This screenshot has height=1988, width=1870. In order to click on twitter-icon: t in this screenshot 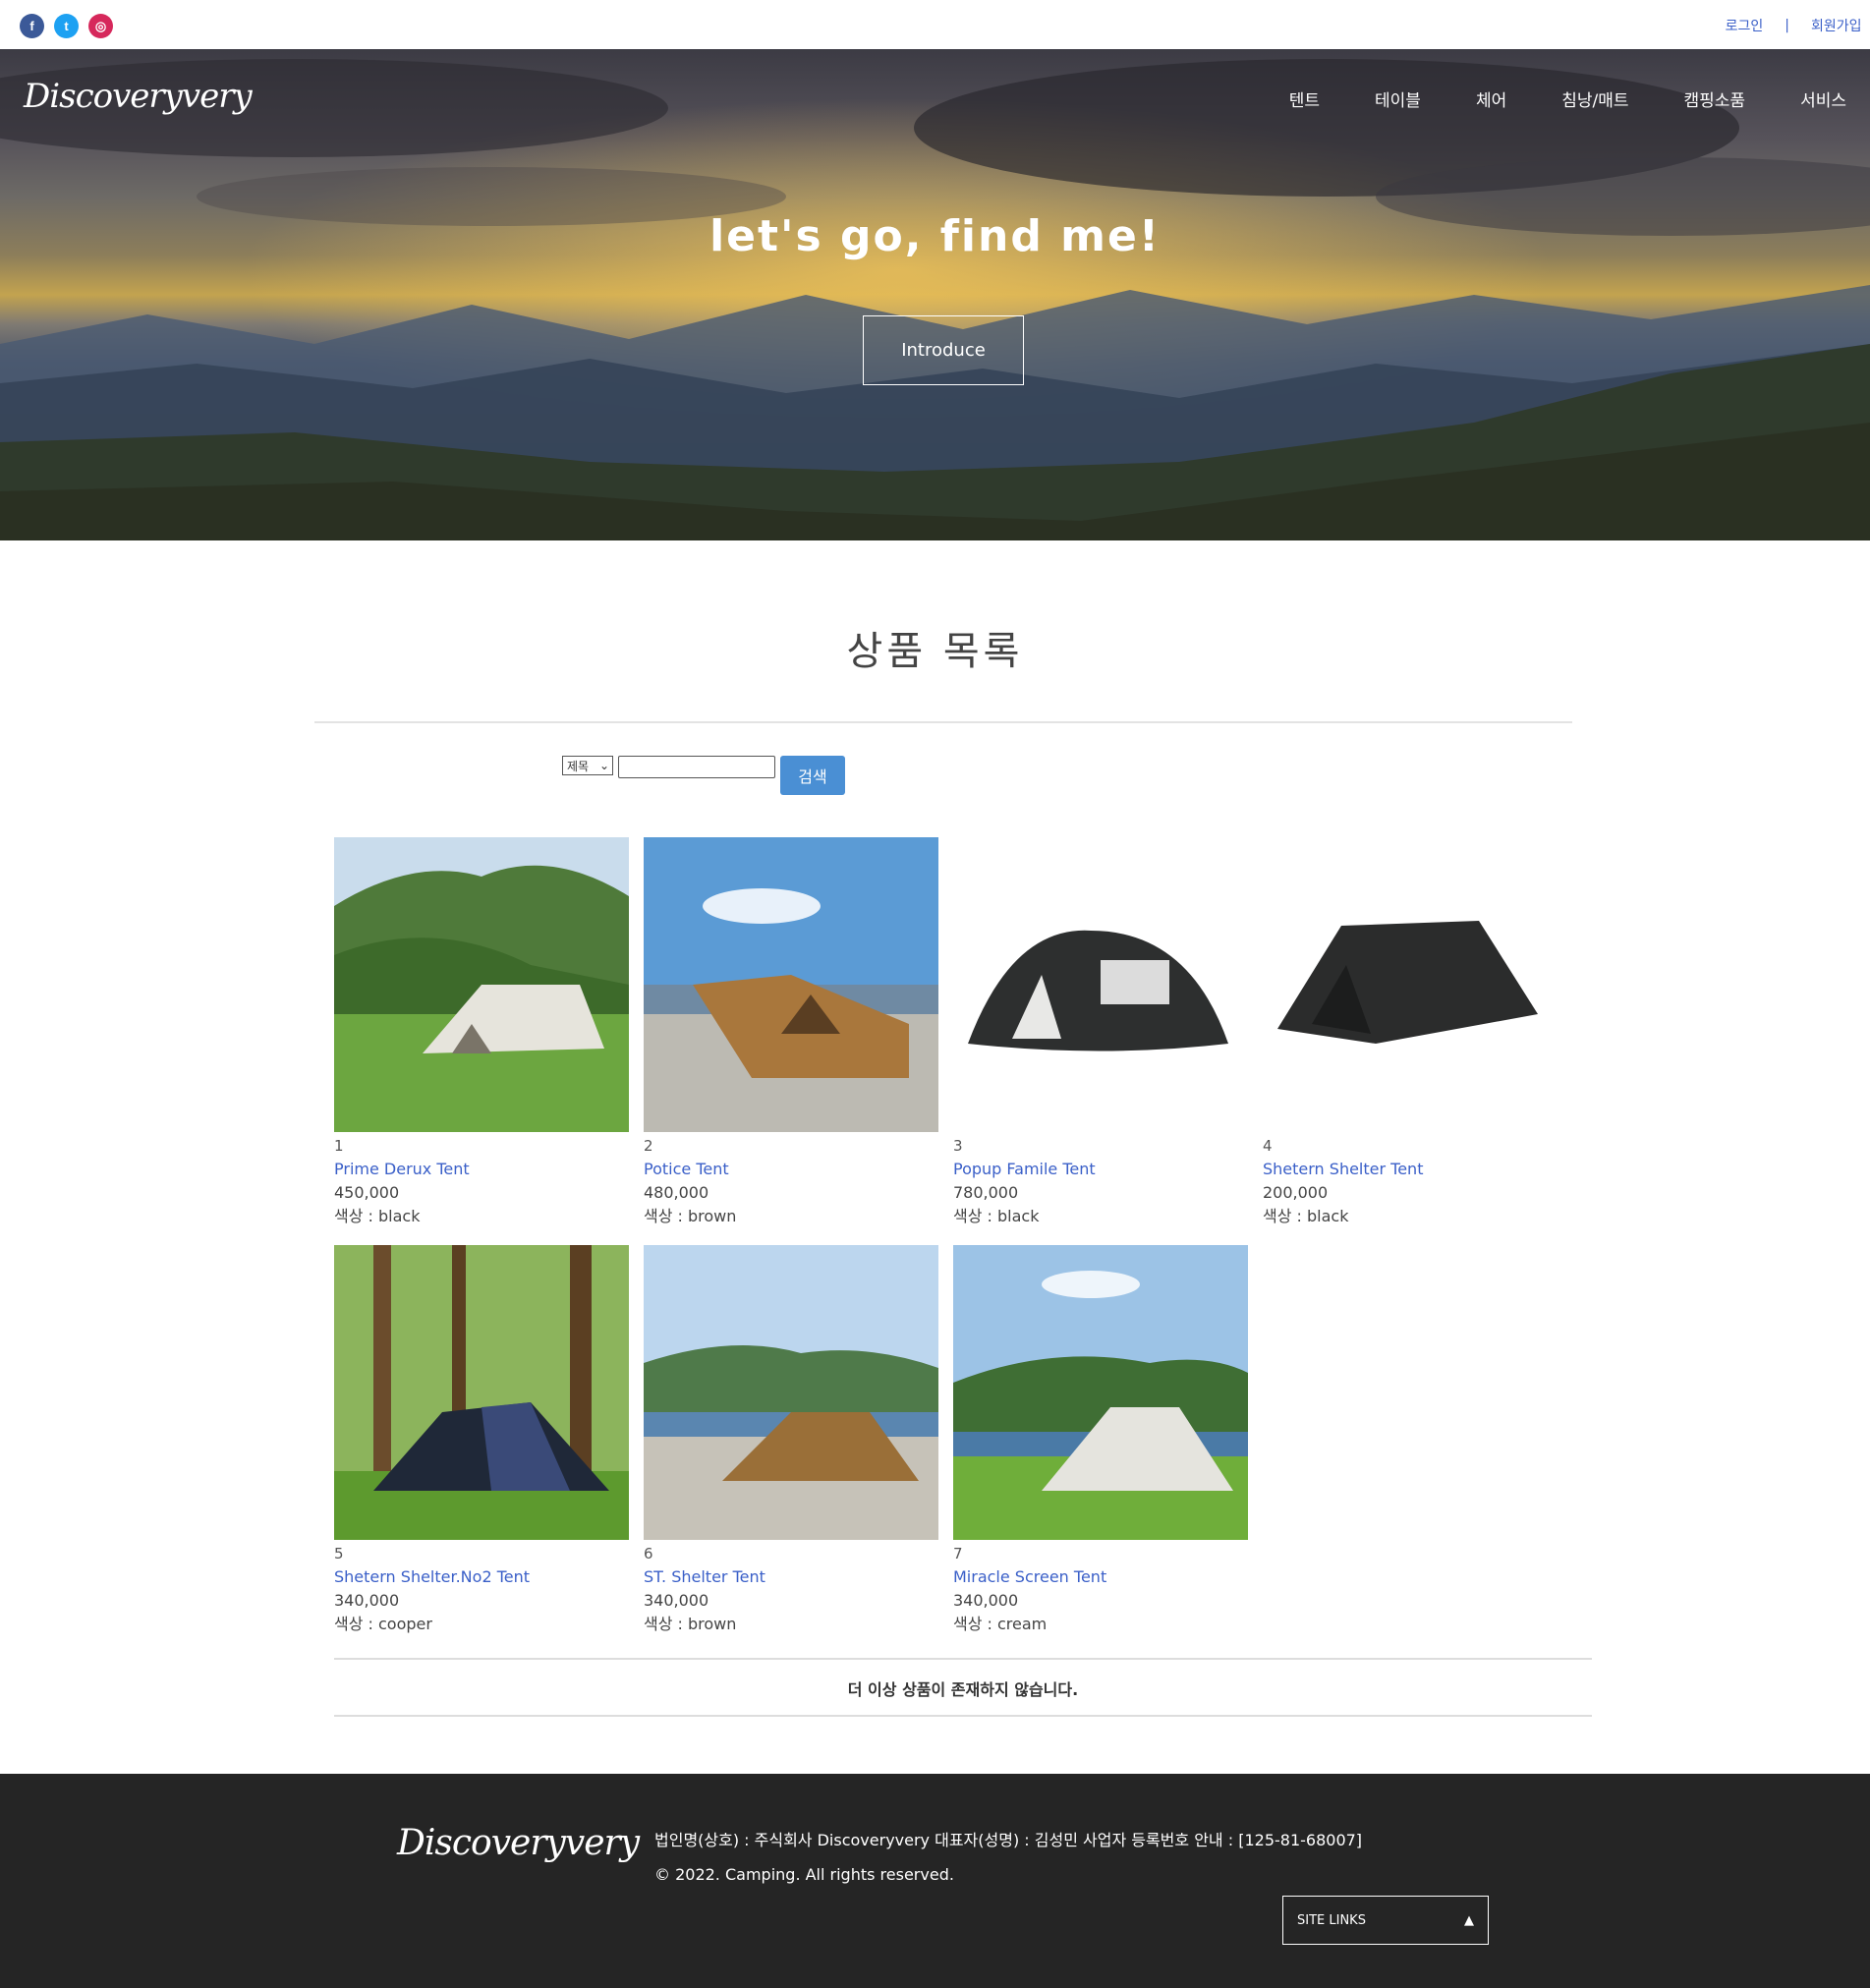, I will do `click(66, 26)`.